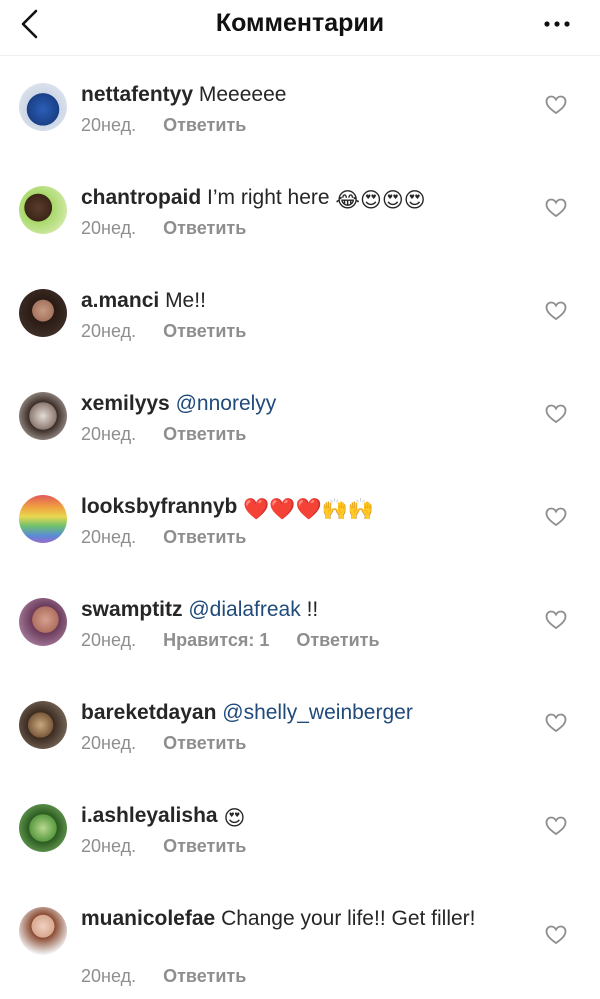 The image size is (600, 999). Describe the element at coordinates (312, 609) in the screenshot. I see `comment-body: !!` at that location.